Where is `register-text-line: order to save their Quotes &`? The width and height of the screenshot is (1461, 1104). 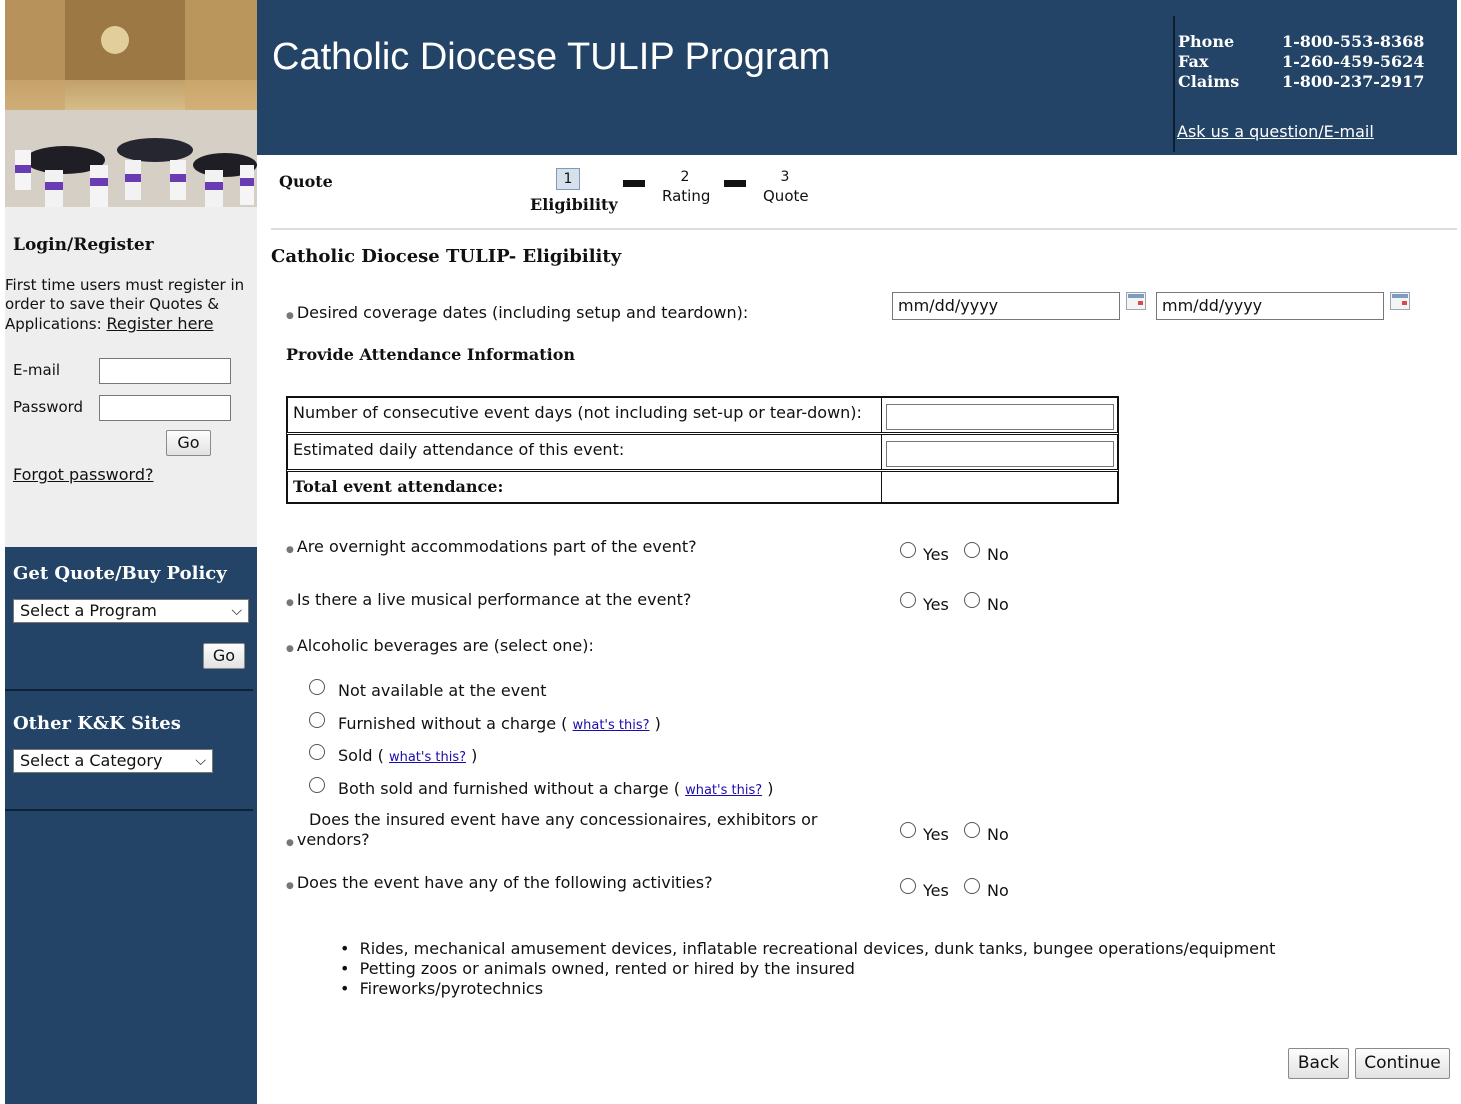
register-text-line: order to save their Quotes & is located at coordinates (112, 304).